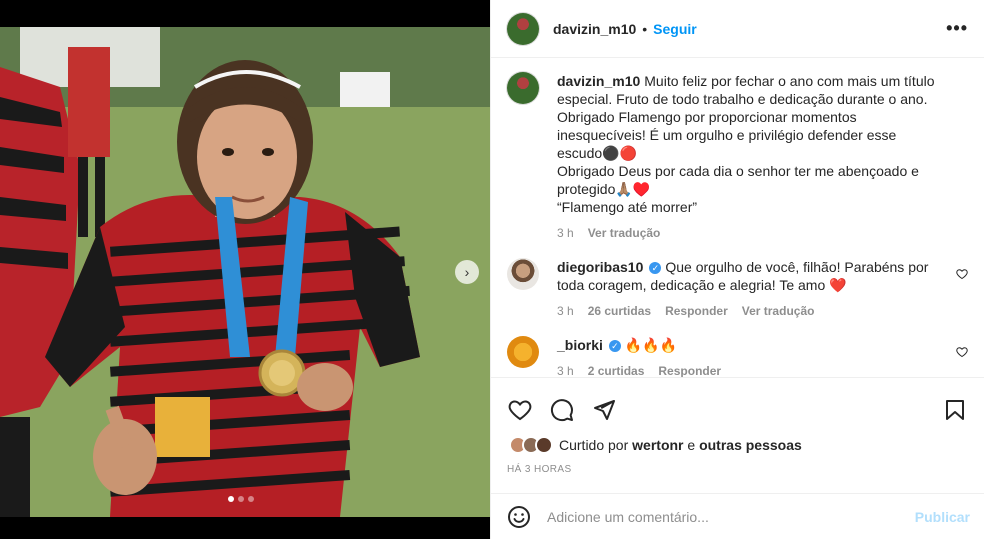 This screenshot has height=539, width=984. What do you see at coordinates (598, 81) in the screenshot?
I see `caption-username: davizin_m10` at bounding box center [598, 81].